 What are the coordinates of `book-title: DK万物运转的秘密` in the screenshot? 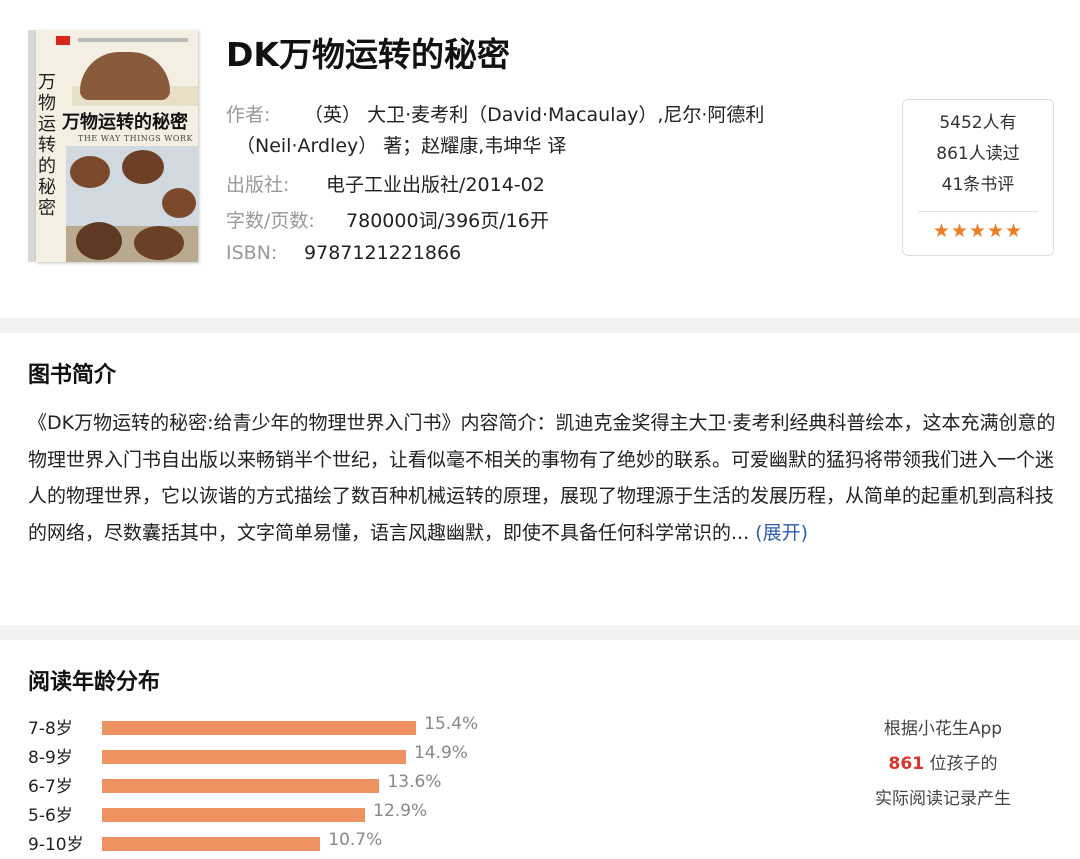 It's located at (368, 54).